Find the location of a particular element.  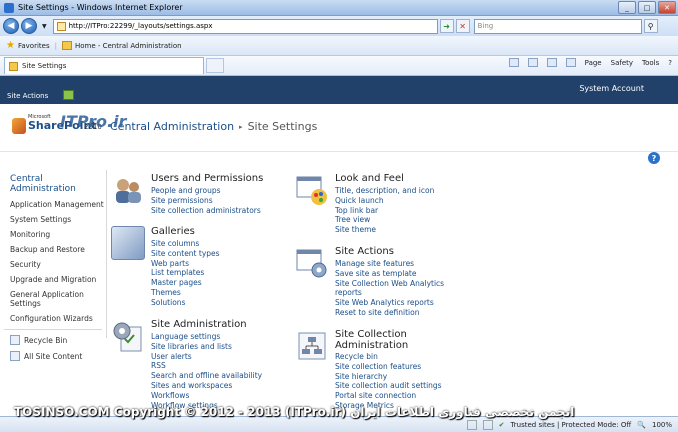

galleries-icon is located at coordinates (128, 243).